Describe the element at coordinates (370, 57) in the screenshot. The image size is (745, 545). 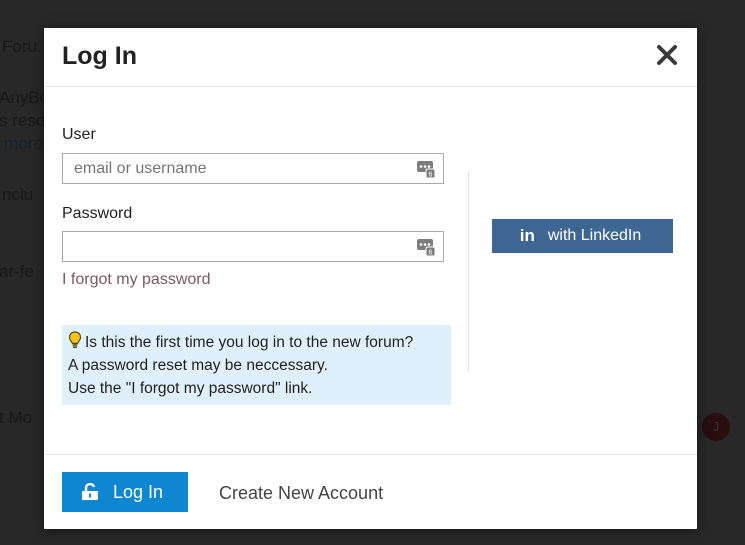
I see `dialog-header: Log In` at that location.